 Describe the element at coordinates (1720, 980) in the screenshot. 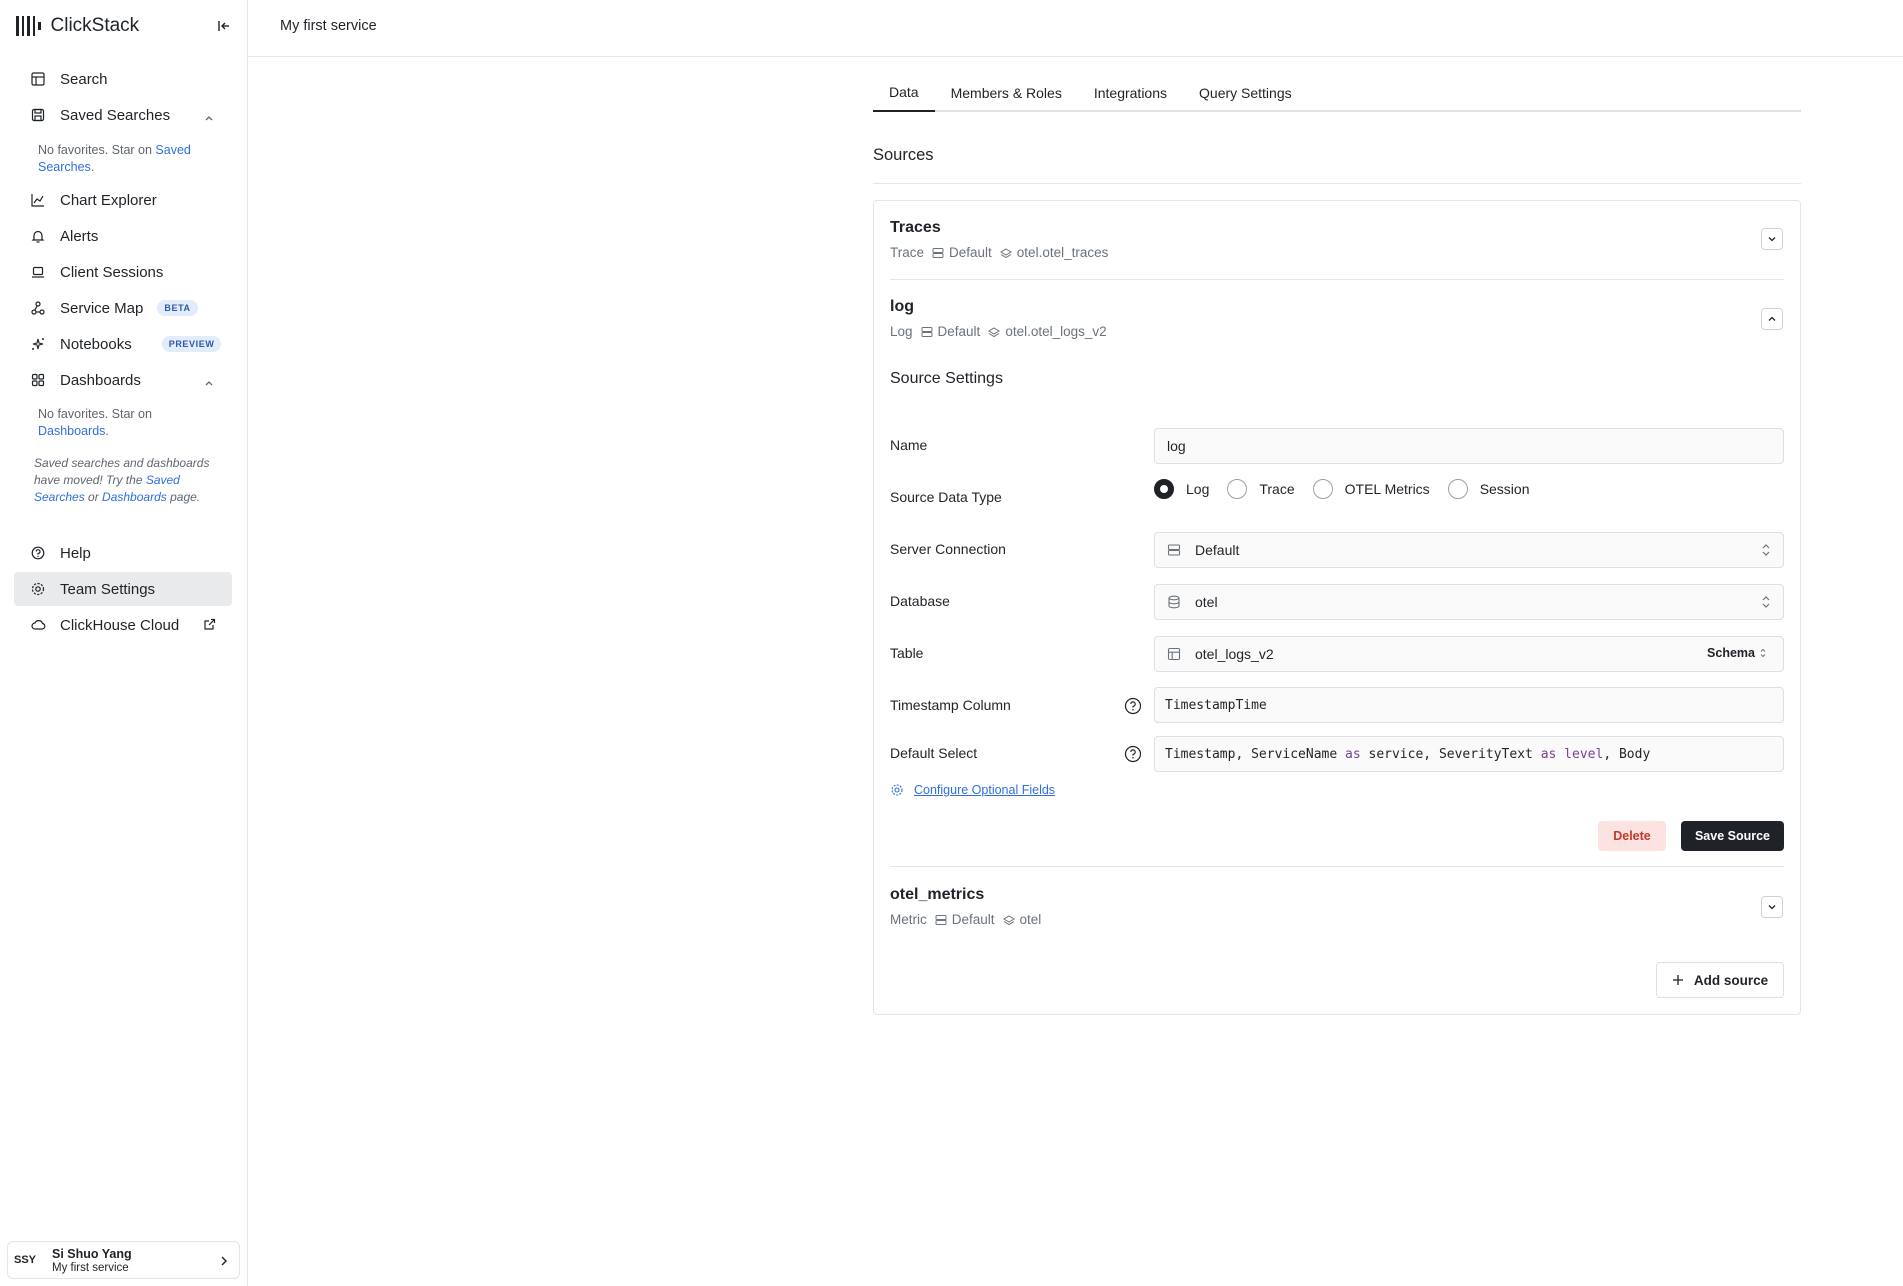

I see `add-source-button: Add source` at that location.